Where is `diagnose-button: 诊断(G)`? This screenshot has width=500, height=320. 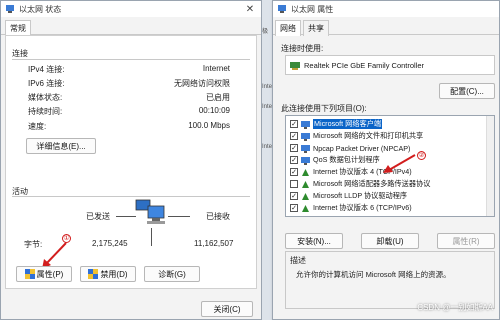 diagnose-button: 诊断(G) is located at coordinates (172, 274).